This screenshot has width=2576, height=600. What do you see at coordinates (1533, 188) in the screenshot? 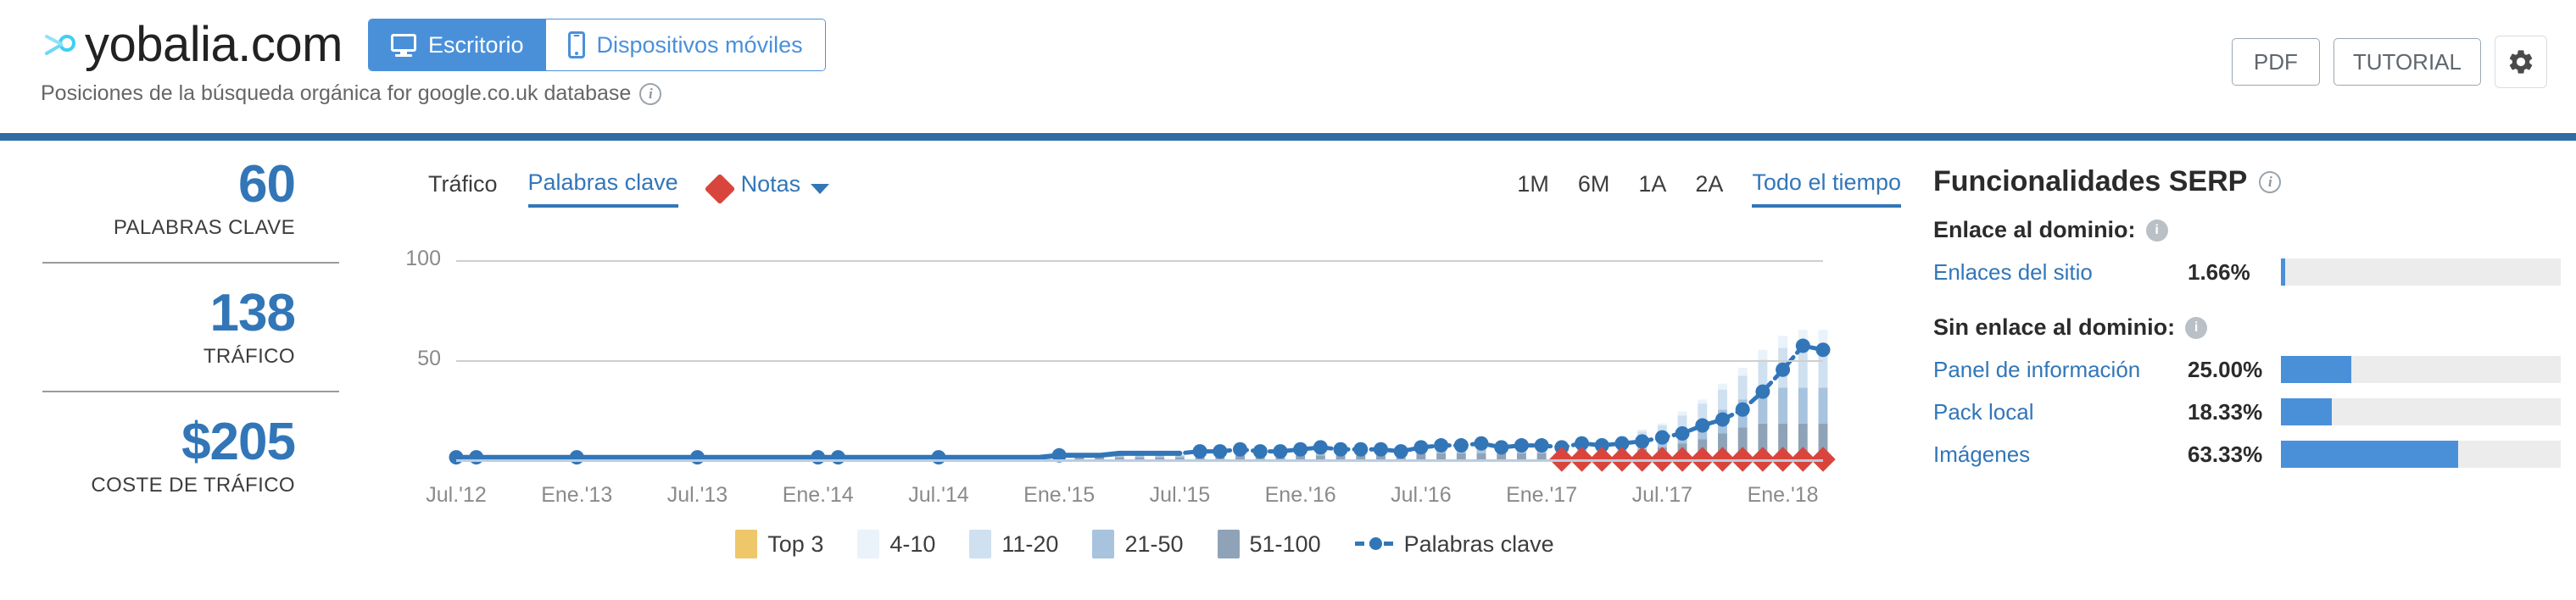
I see `range-1m: 1M` at bounding box center [1533, 188].